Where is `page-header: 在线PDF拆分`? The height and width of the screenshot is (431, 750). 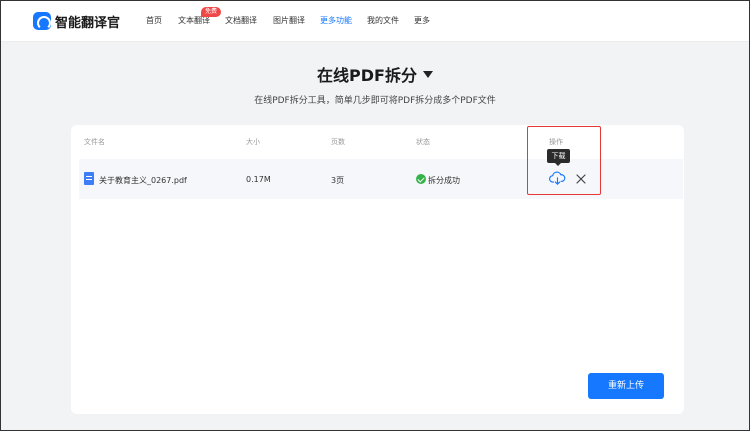
page-header: 在线PDF拆分 is located at coordinates (375, 74).